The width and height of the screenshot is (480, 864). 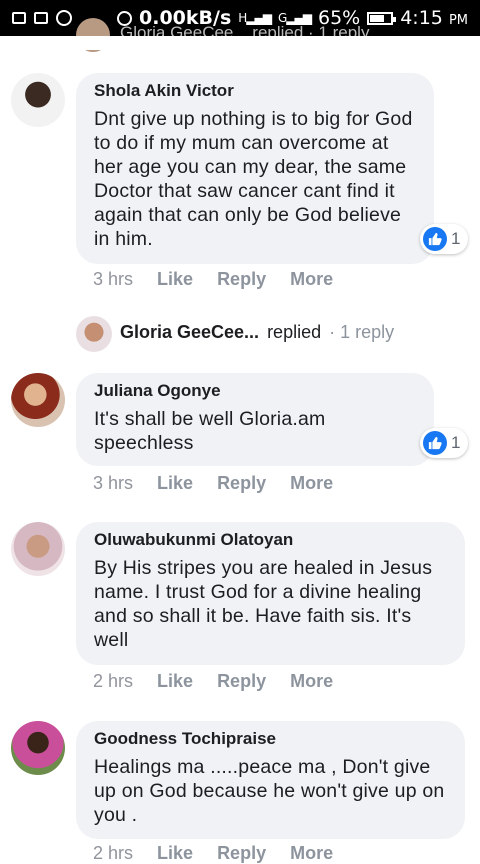 I want to click on comment-author: Juliana Ogonye, so click(x=255, y=391).